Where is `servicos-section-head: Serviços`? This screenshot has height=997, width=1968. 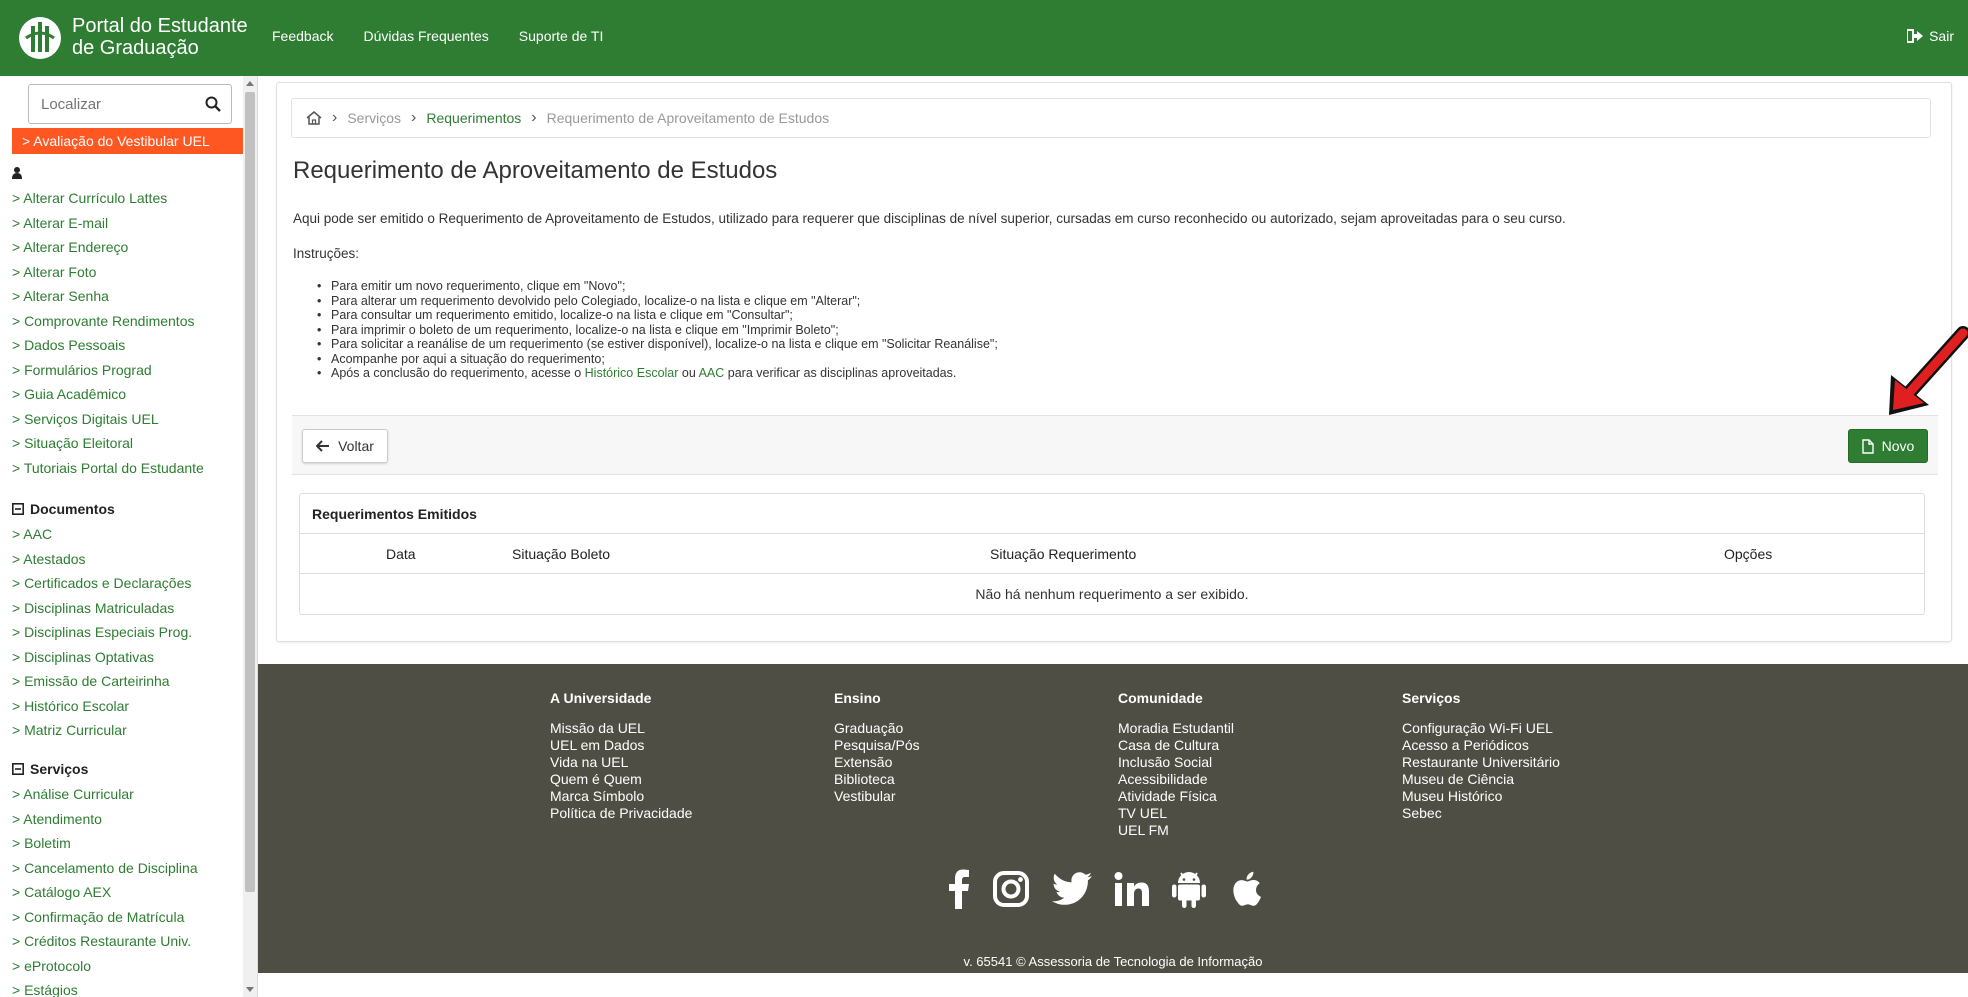
servicos-section-head: Serviços is located at coordinates (129, 769).